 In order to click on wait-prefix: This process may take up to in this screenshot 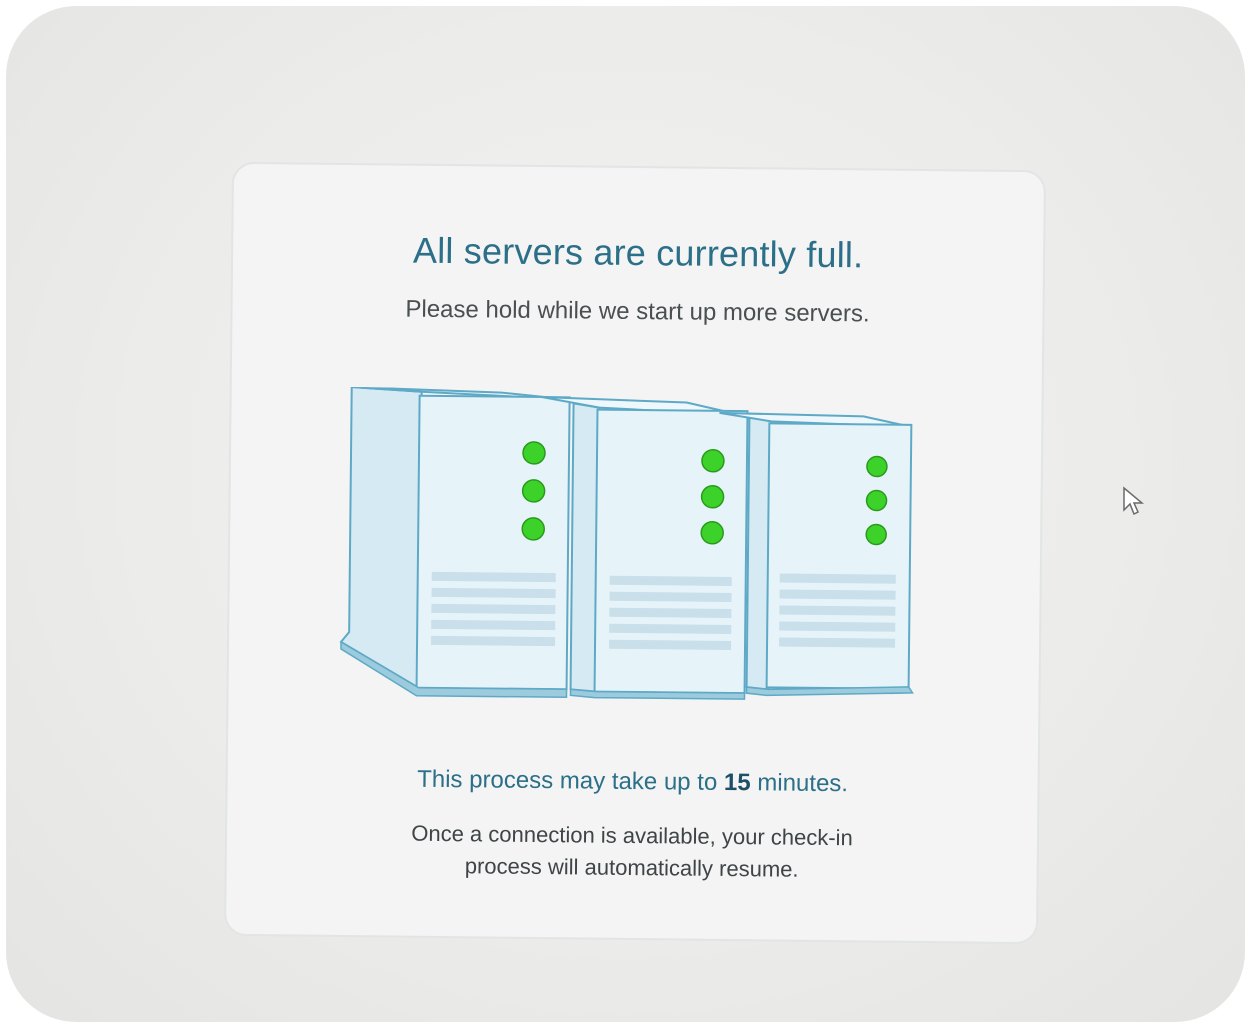, I will do `click(567, 780)`.